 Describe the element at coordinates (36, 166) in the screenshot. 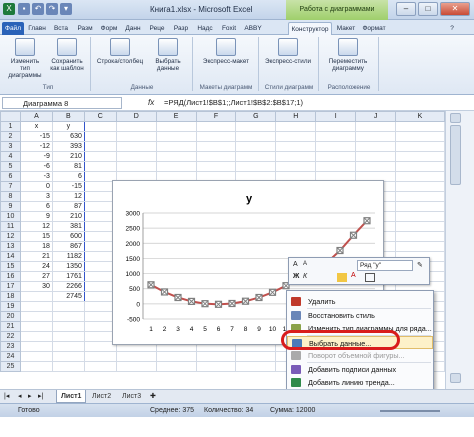

I see `cell: -6` at that location.